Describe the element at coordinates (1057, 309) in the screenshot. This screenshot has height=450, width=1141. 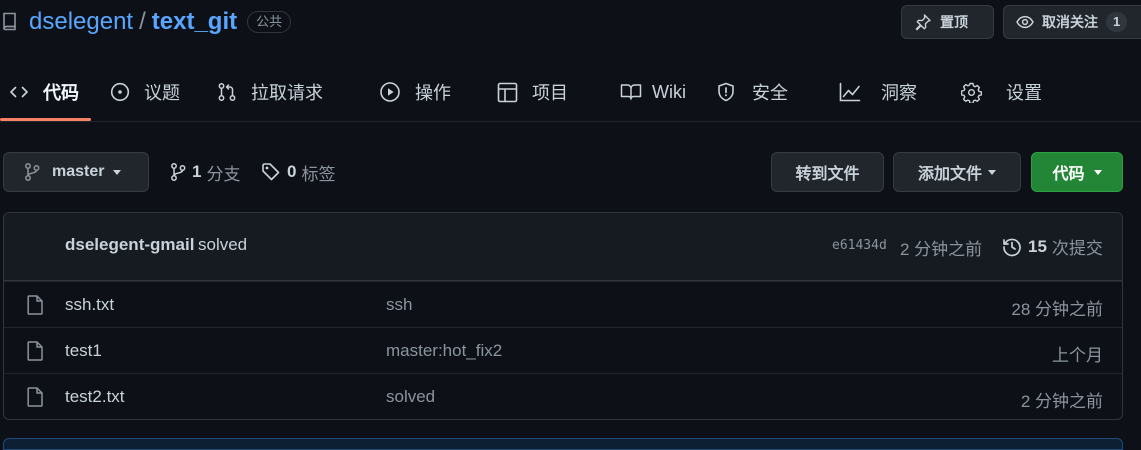
I see `file-age: 28 分钟之前` at that location.